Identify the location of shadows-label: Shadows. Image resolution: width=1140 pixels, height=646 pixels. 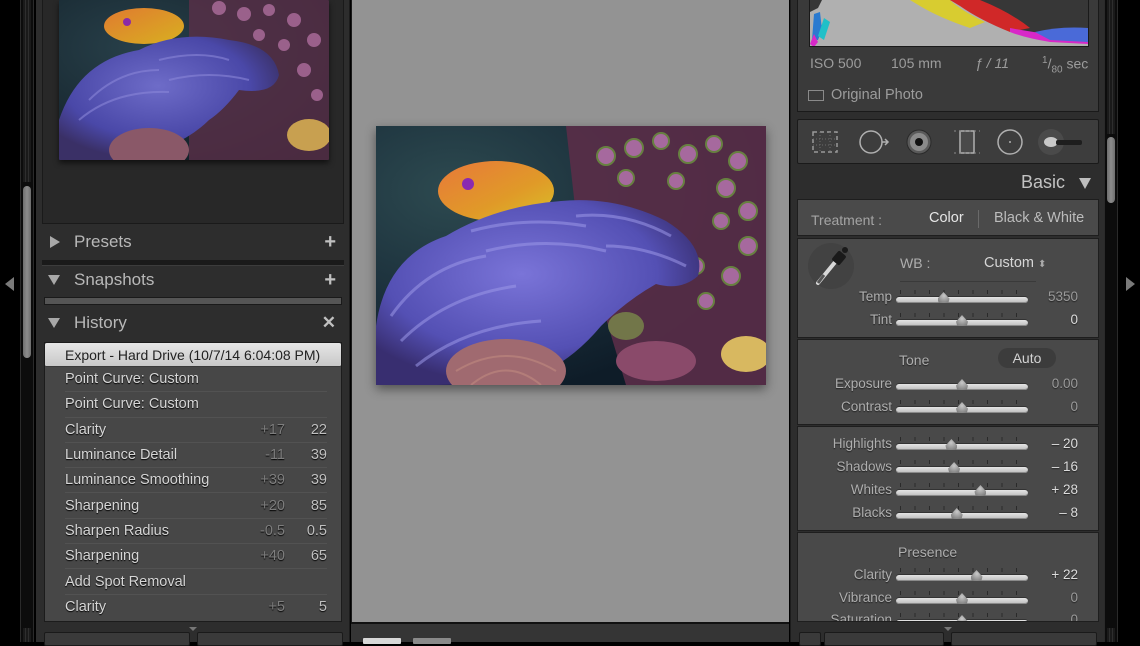
(864, 466).